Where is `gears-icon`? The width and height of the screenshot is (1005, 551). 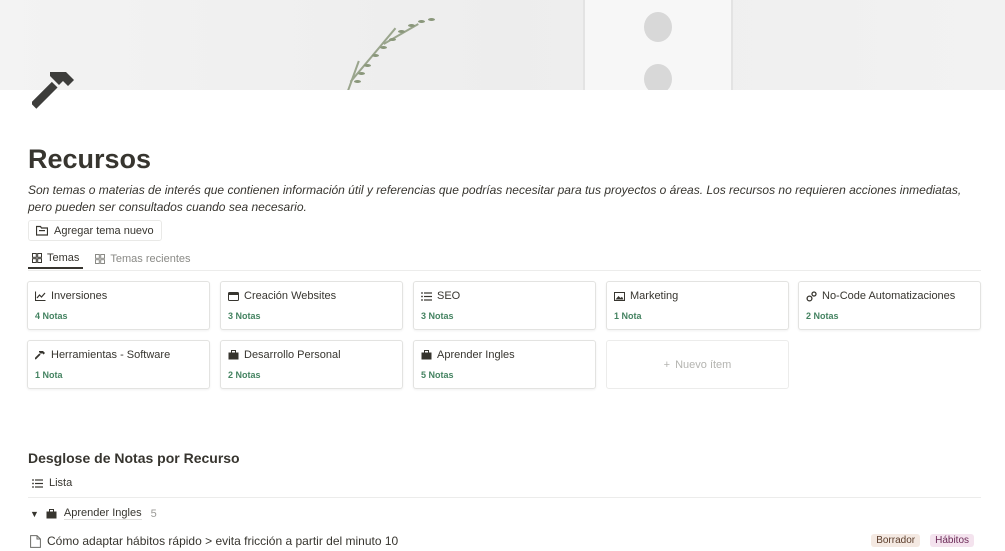 gears-icon is located at coordinates (811, 296).